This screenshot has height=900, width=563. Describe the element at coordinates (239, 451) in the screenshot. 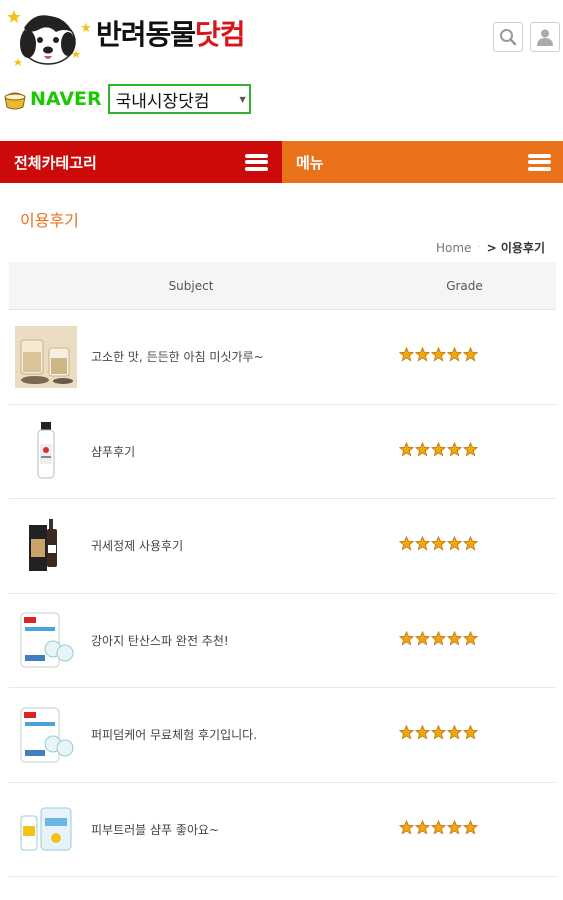

I see `review-subject: 샴푸후기` at that location.